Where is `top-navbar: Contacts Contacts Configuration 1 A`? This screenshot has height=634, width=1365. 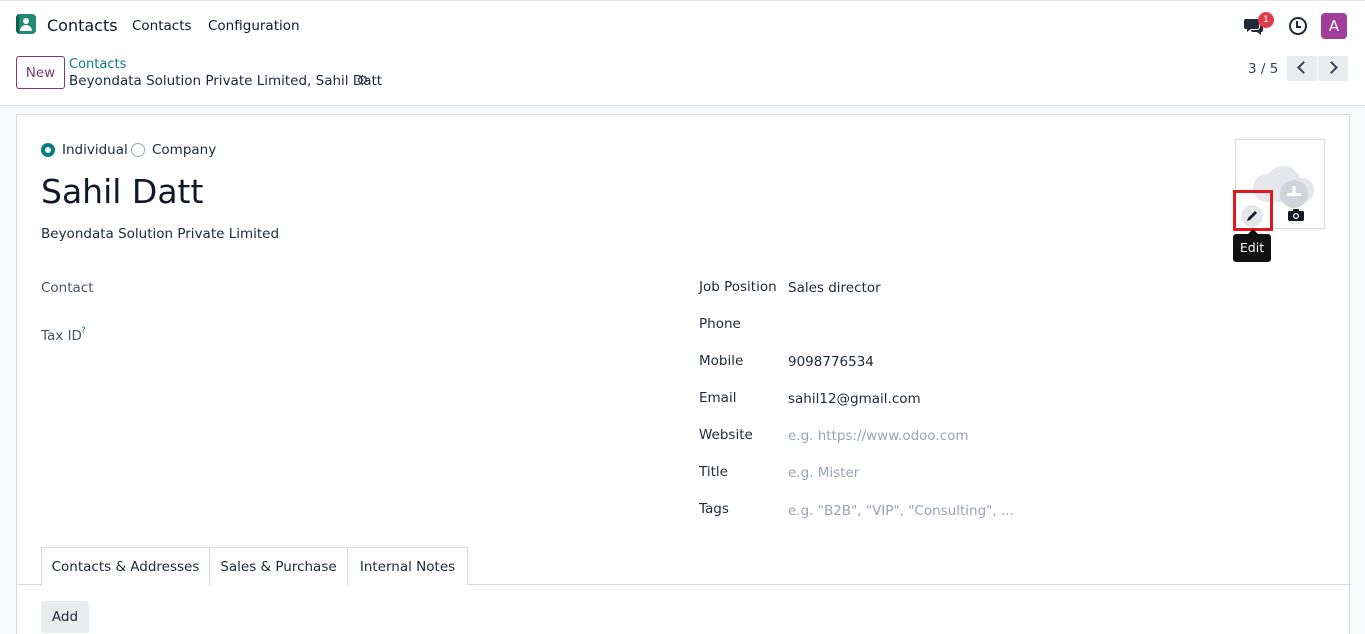
top-navbar: Contacts Contacts Configuration 1 A is located at coordinates (682, 25).